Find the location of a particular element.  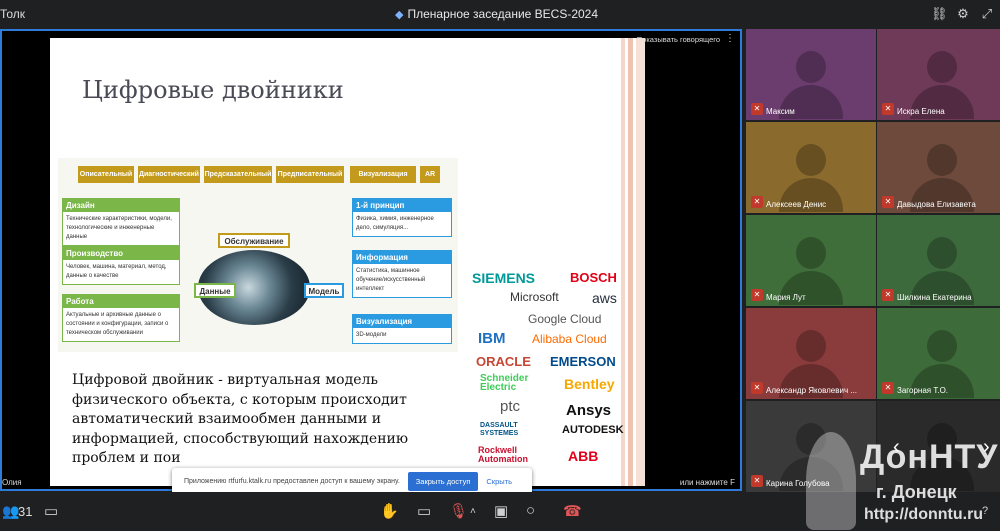

box-visualization-text: 3D-модели is located at coordinates (371, 335).